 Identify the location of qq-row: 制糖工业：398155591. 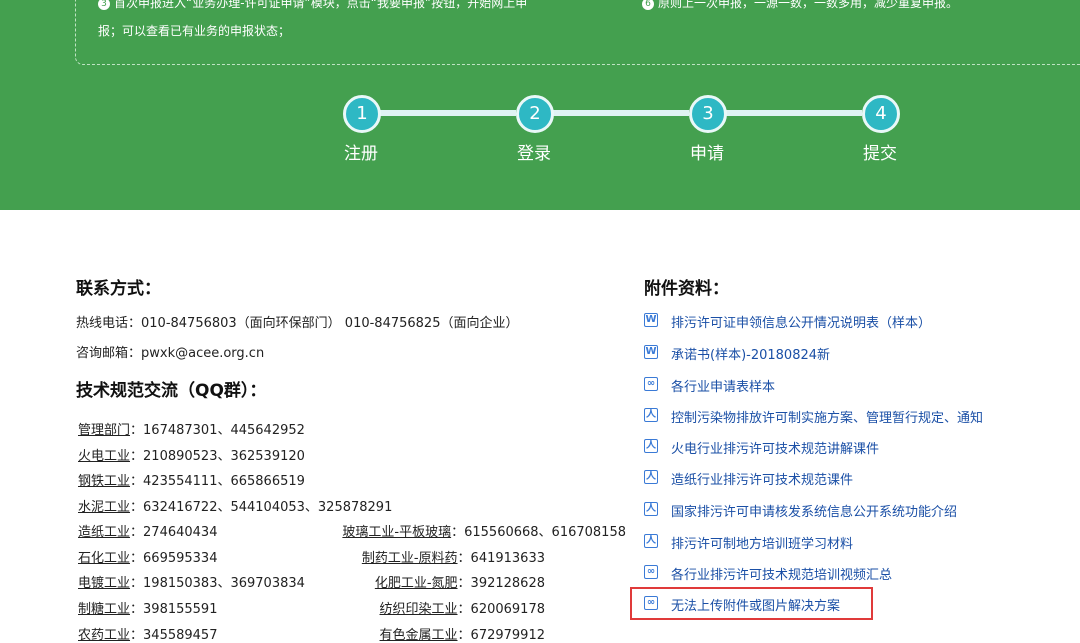
(147, 607).